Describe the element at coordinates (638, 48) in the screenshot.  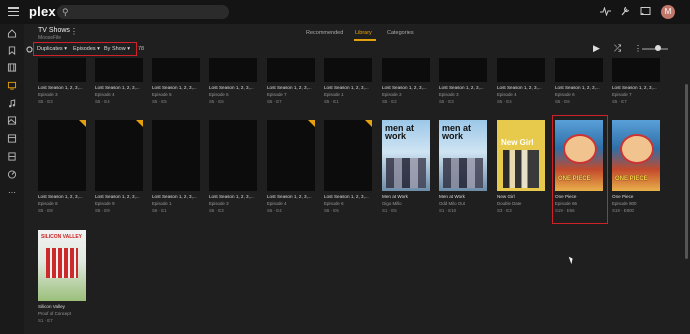
I see `view-options-icon: ⋮` at that location.